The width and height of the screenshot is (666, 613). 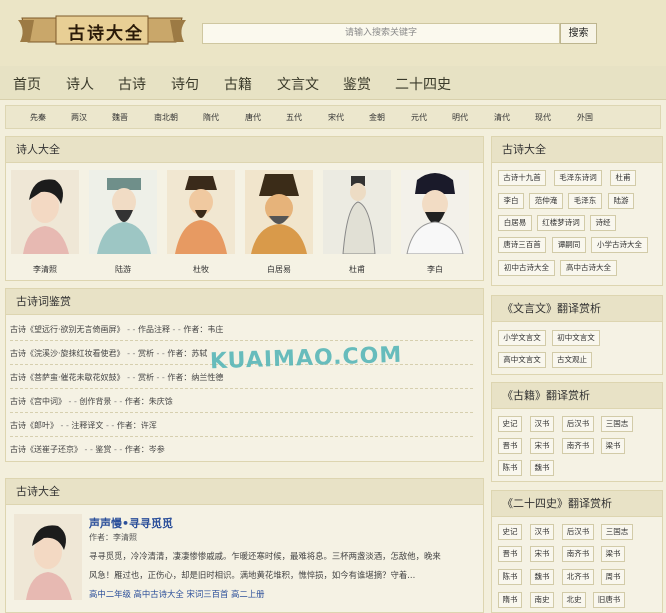 What do you see at coordinates (381, 33) in the screenshot?
I see `search-input: 请输入搜索关键字` at bounding box center [381, 33].